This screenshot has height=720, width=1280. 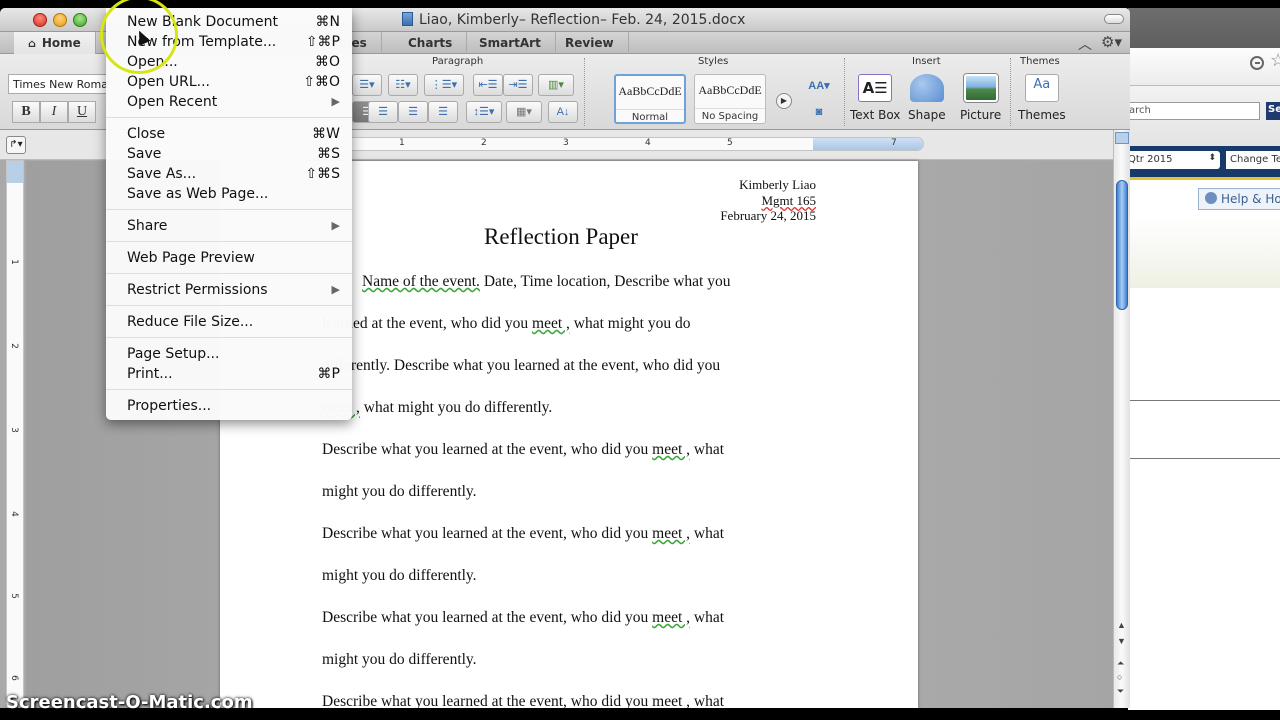 I want to click on menu-item-open-recent: Open Recent ▶, so click(x=229, y=102).